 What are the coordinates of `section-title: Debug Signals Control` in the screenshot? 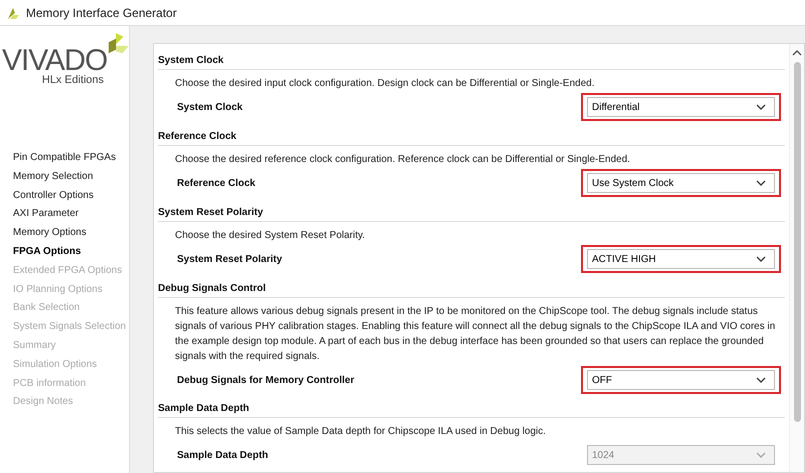 It's located at (471, 289).